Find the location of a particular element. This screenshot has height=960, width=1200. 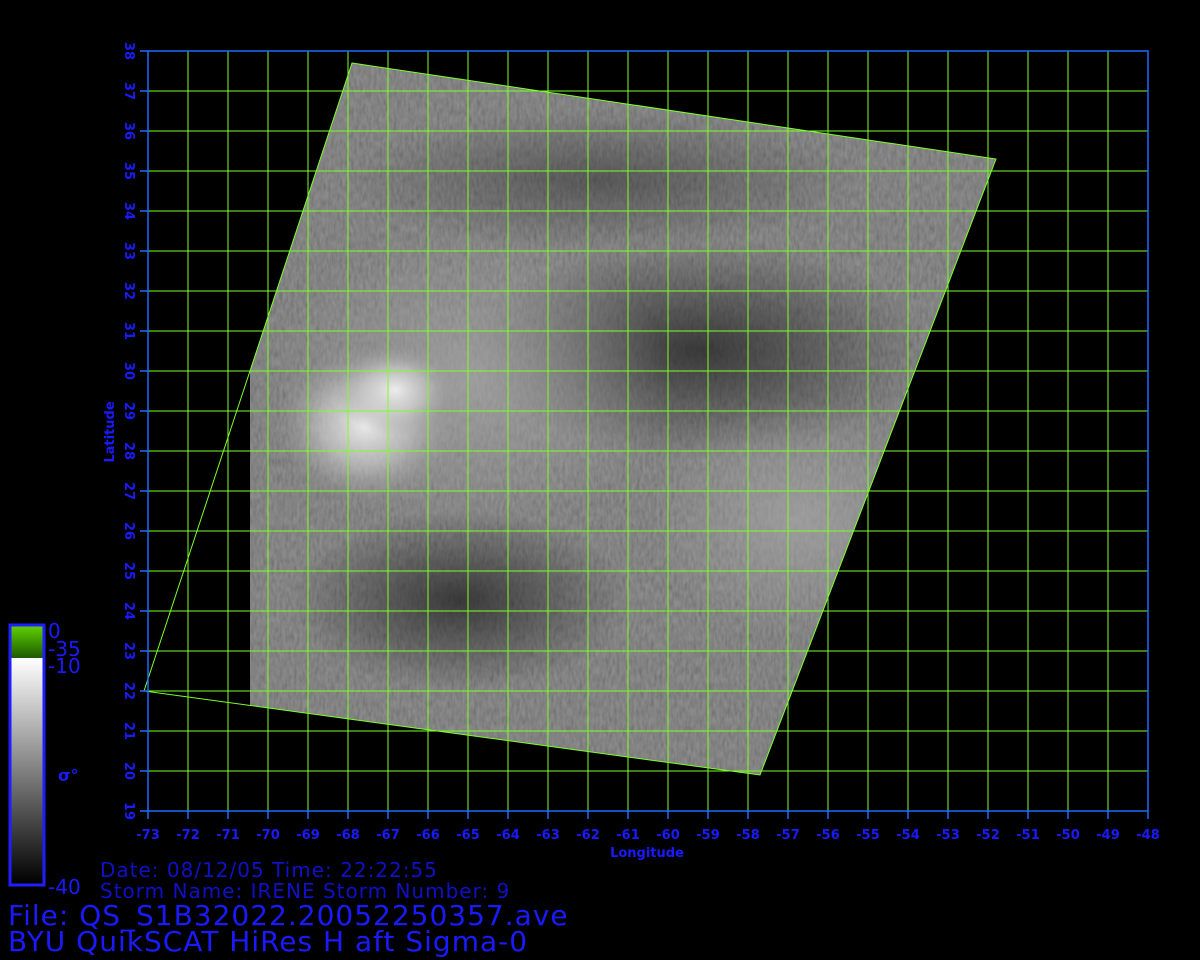

y-tick-label: 27 is located at coordinates (128, 491).